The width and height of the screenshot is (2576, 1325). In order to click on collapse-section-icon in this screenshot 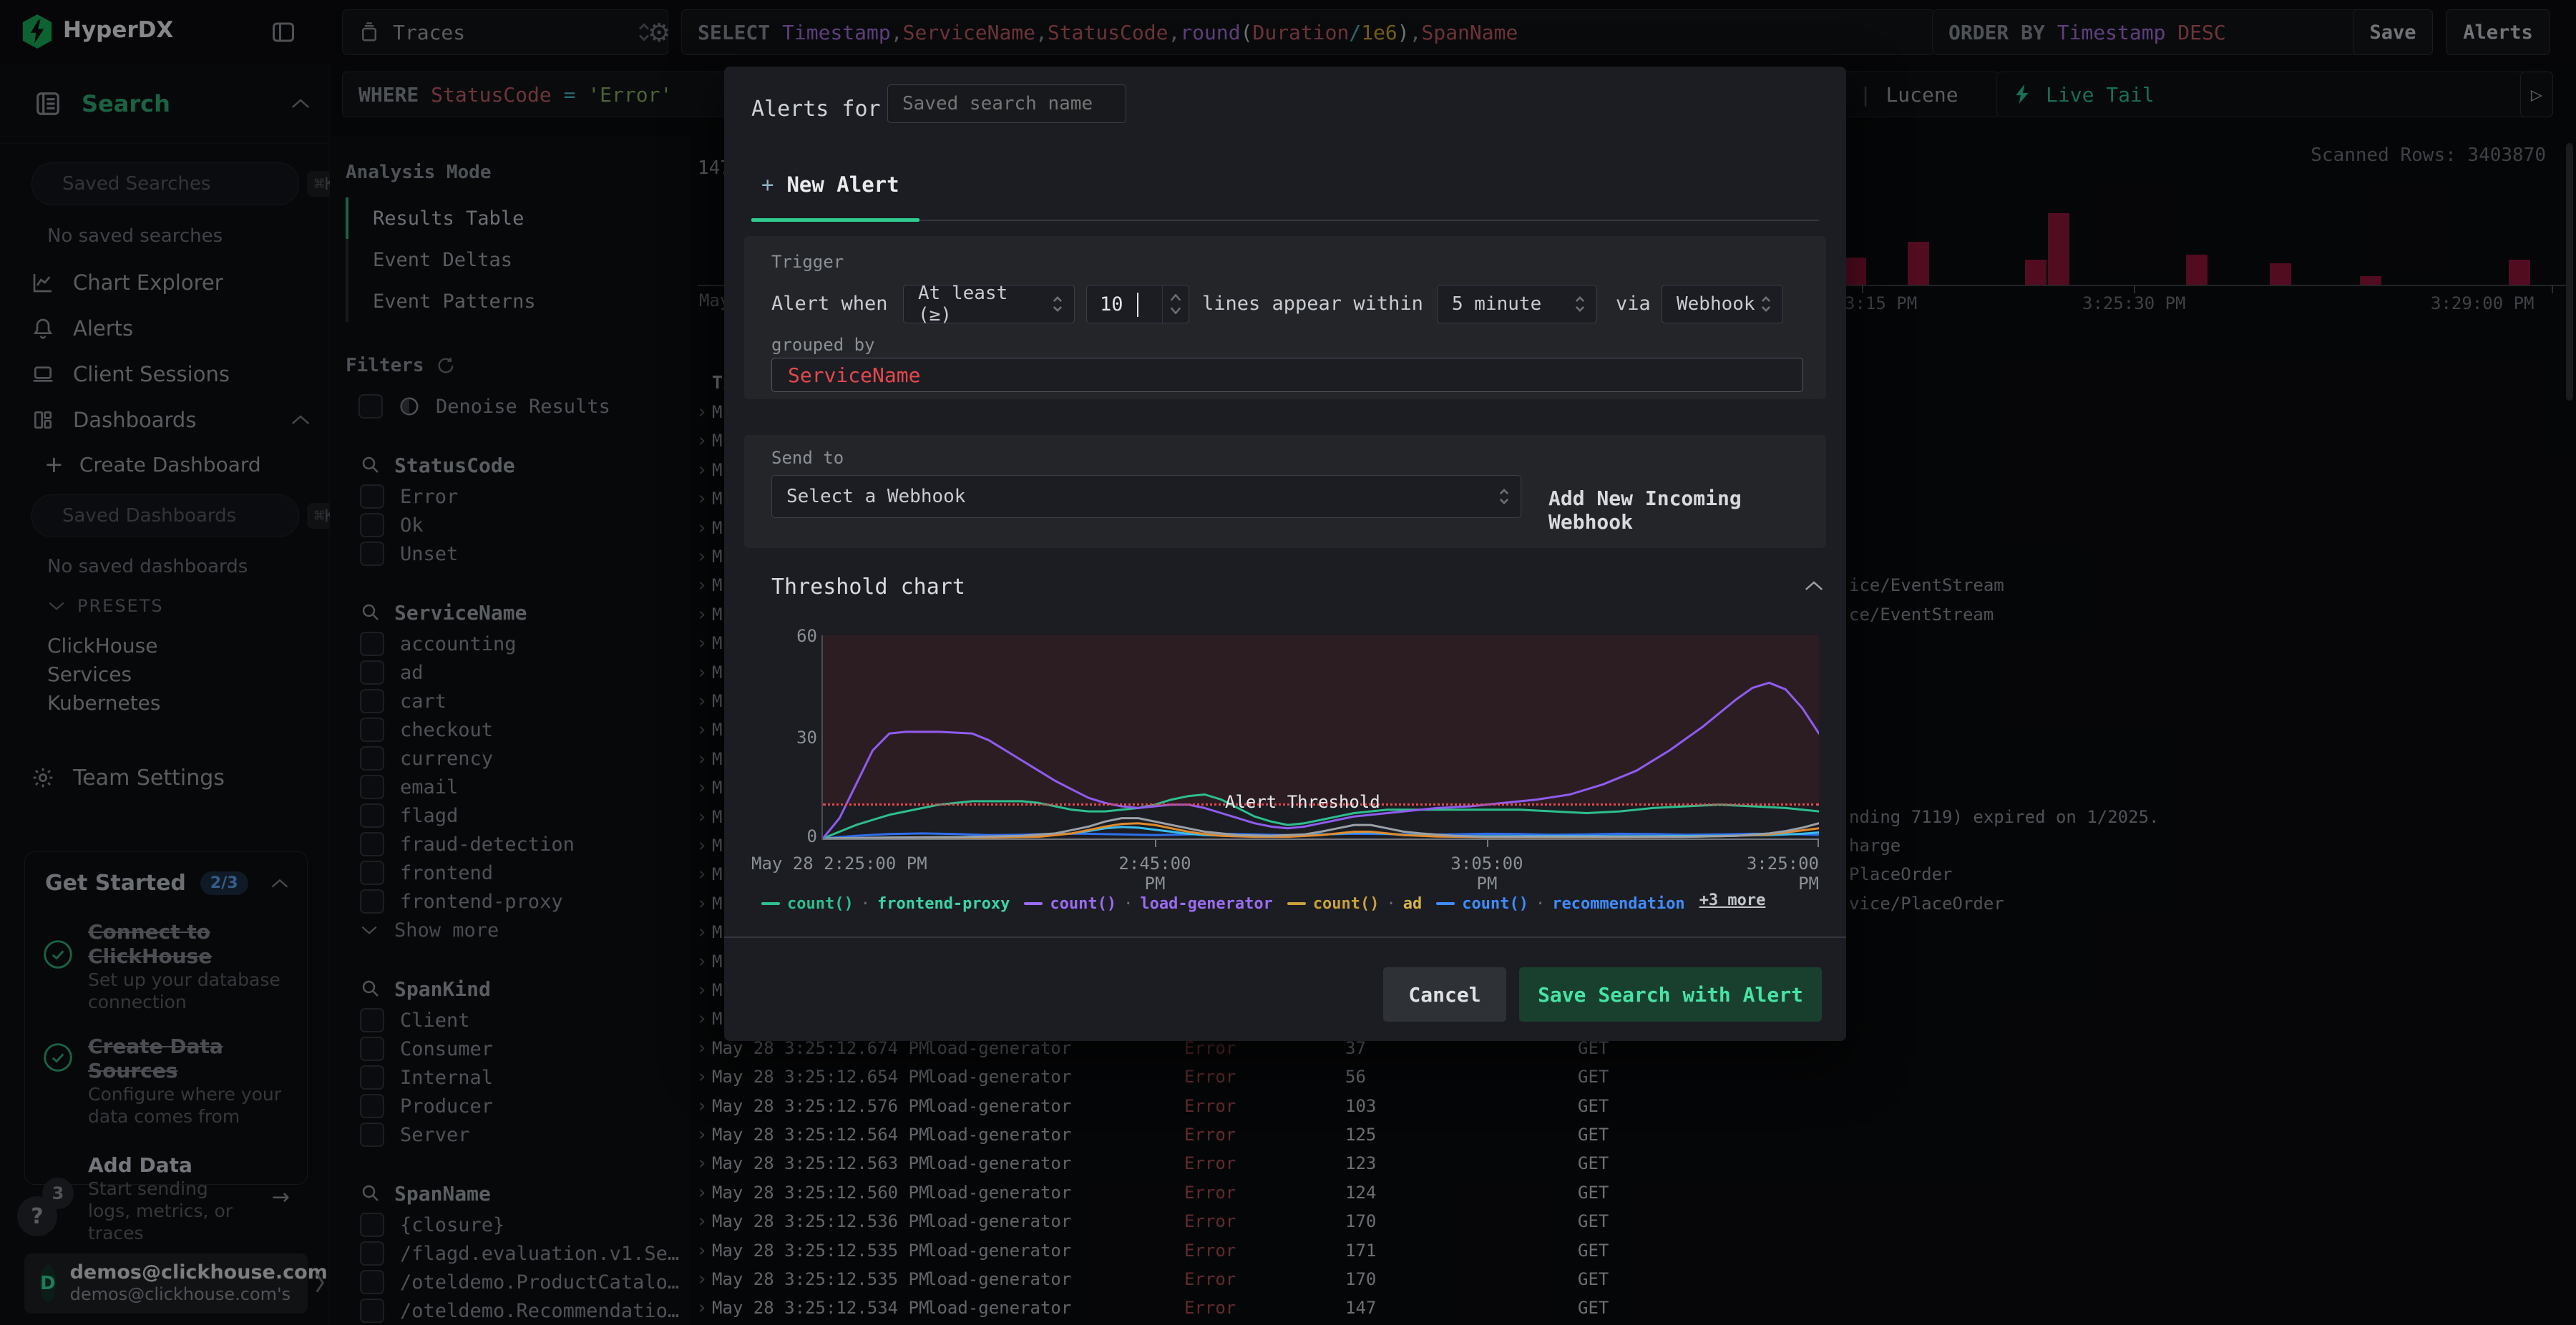, I will do `click(1814, 586)`.